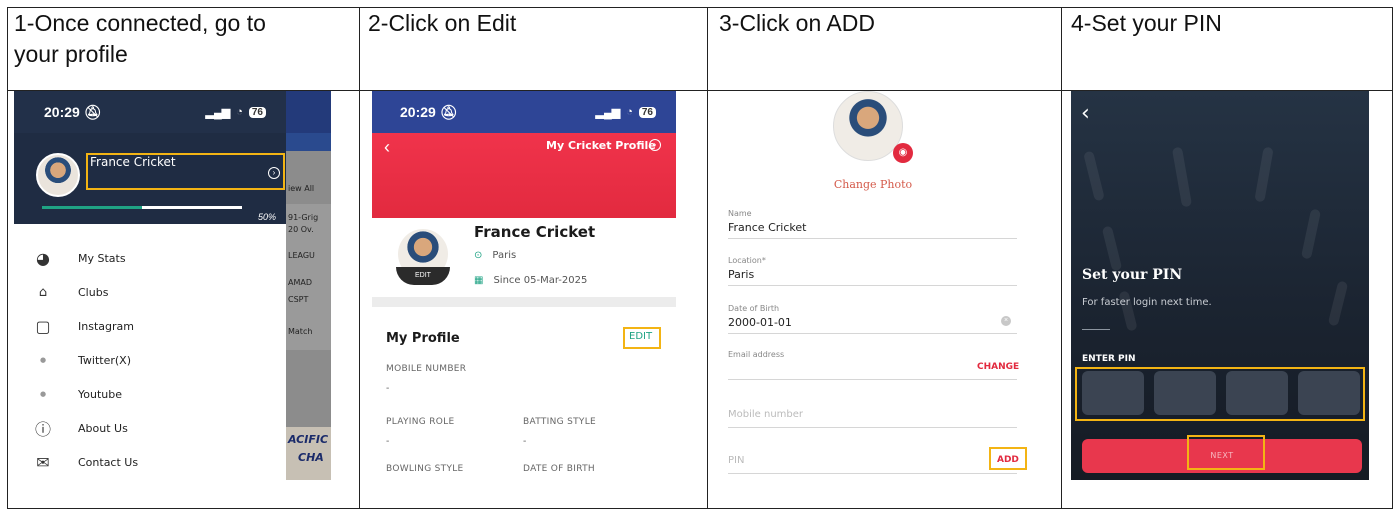 Image resolution: width=1395 pixels, height=510 pixels. Describe the element at coordinates (42, 429) in the screenshot. I see `info-icon: ⓘ` at that location.